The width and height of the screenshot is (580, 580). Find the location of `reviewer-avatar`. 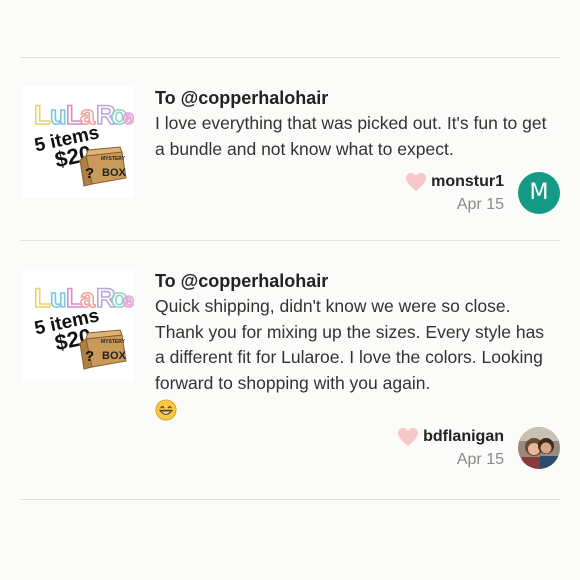

reviewer-avatar is located at coordinates (539, 448).